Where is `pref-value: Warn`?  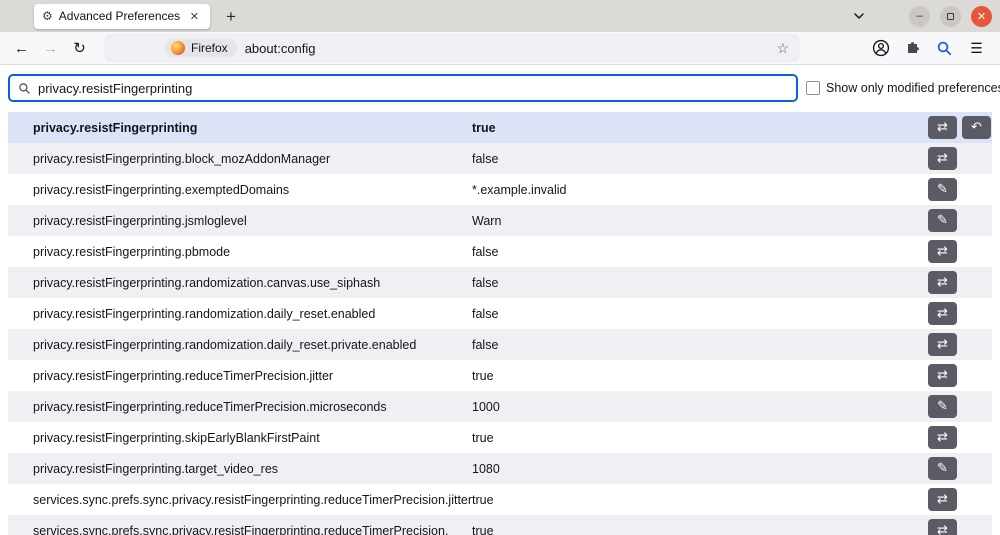 pref-value: Warn is located at coordinates (487, 220).